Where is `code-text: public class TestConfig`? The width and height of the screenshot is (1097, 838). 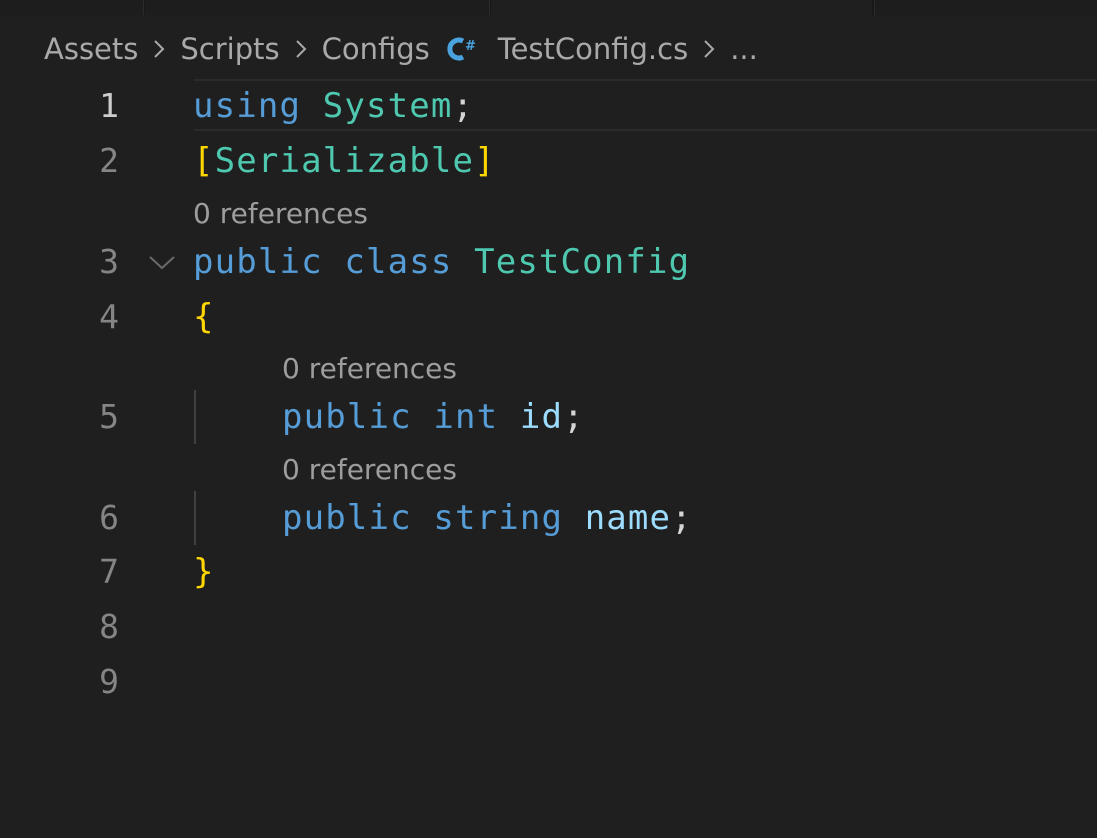 code-text: public class TestConfig is located at coordinates (441, 262).